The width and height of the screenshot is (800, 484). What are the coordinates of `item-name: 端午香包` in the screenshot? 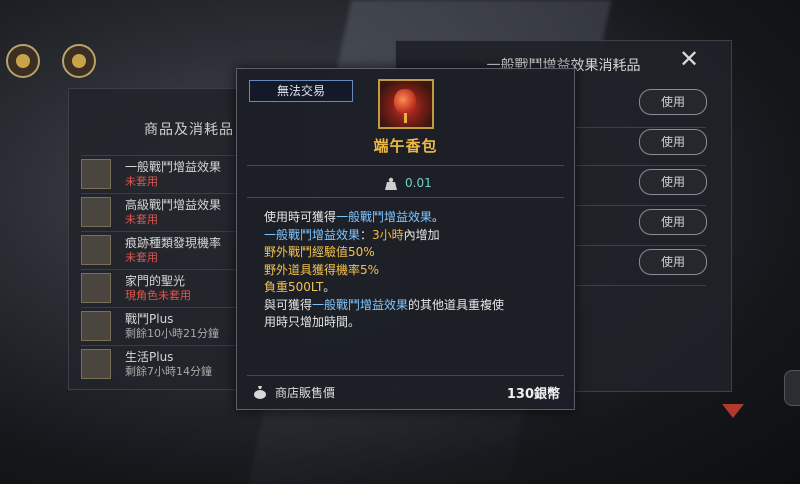 It's located at (405, 146).